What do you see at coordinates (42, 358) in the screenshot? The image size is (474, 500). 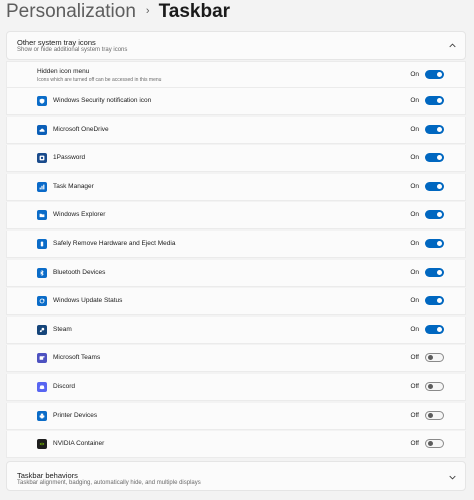 I see `teams-icon` at bounding box center [42, 358].